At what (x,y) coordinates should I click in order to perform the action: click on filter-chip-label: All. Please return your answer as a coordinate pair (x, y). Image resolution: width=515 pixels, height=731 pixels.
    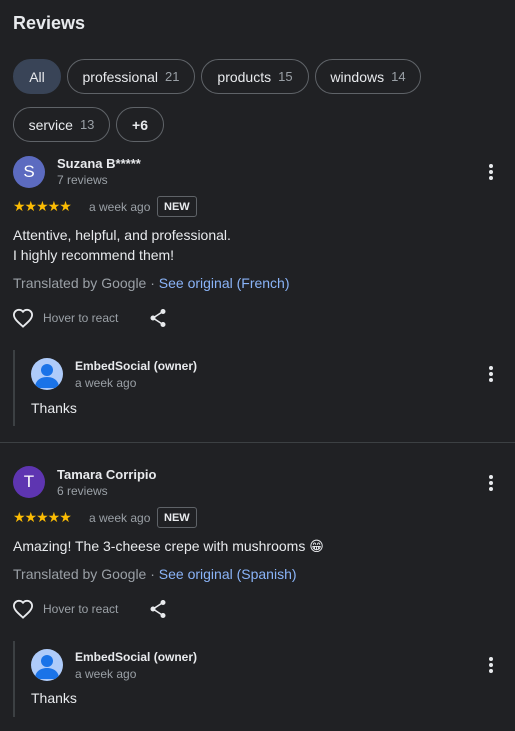
    Looking at the image, I should click on (37, 76).